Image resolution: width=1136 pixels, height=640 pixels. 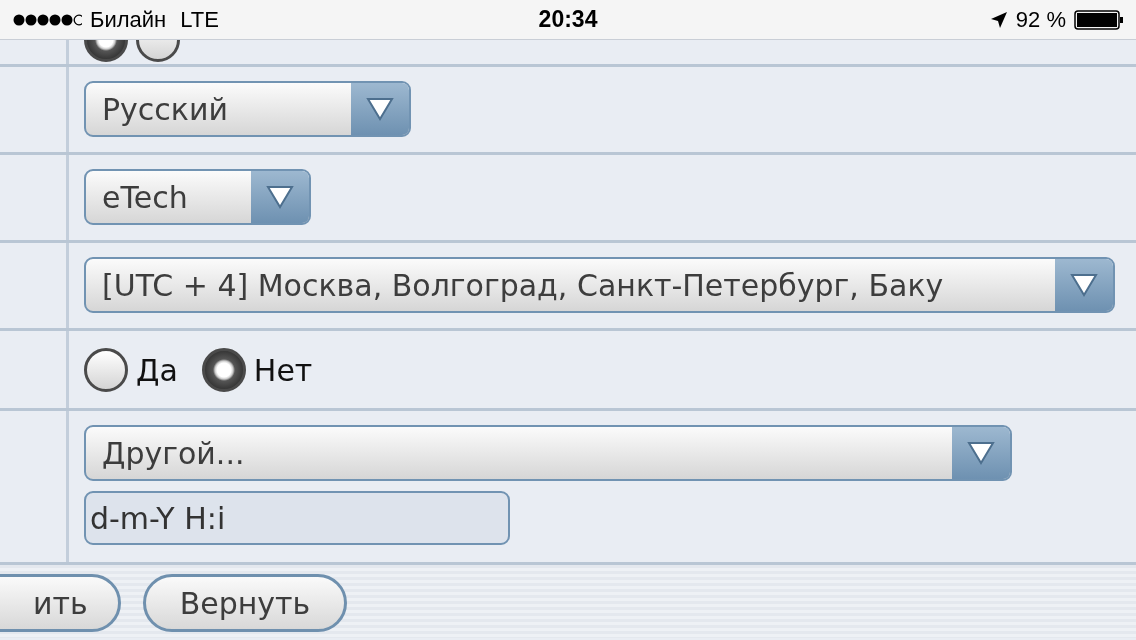 What do you see at coordinates (47, 19) in the screenshot?
I see `signal-strength-icon` at bounding box center [47, 19].